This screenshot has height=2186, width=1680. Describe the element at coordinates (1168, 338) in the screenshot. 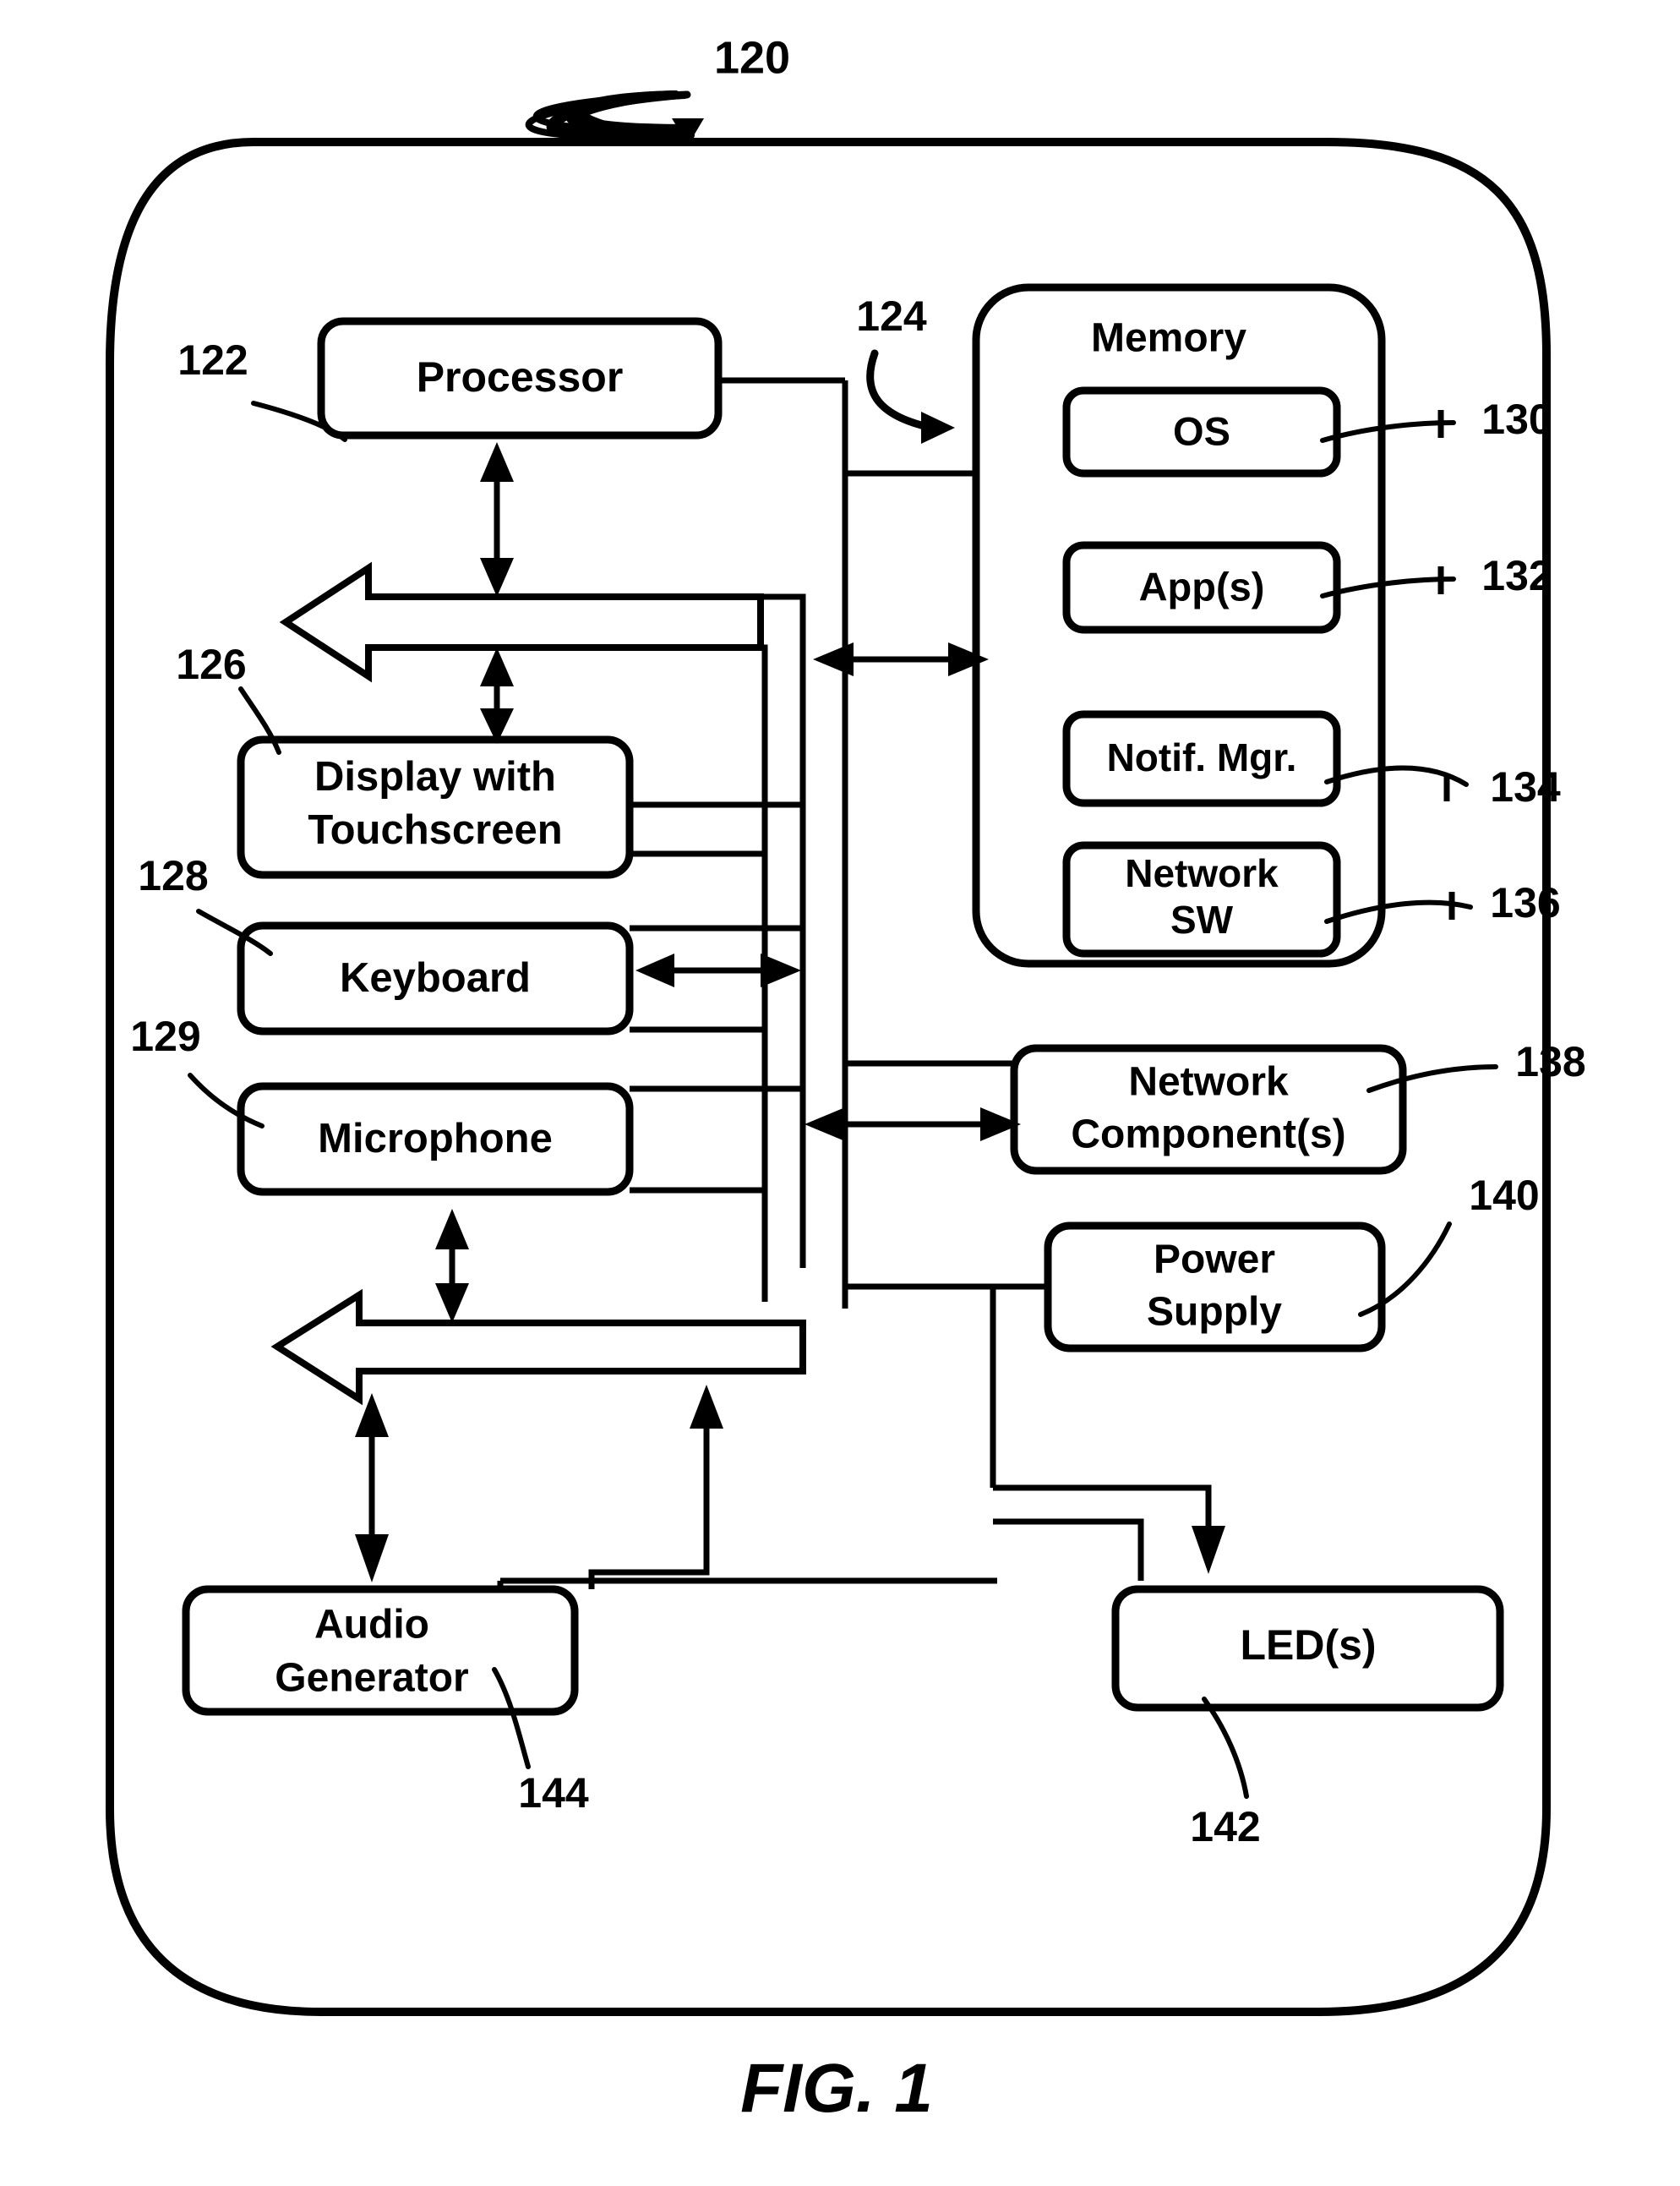

I see `memory-label: Memory` at that location.